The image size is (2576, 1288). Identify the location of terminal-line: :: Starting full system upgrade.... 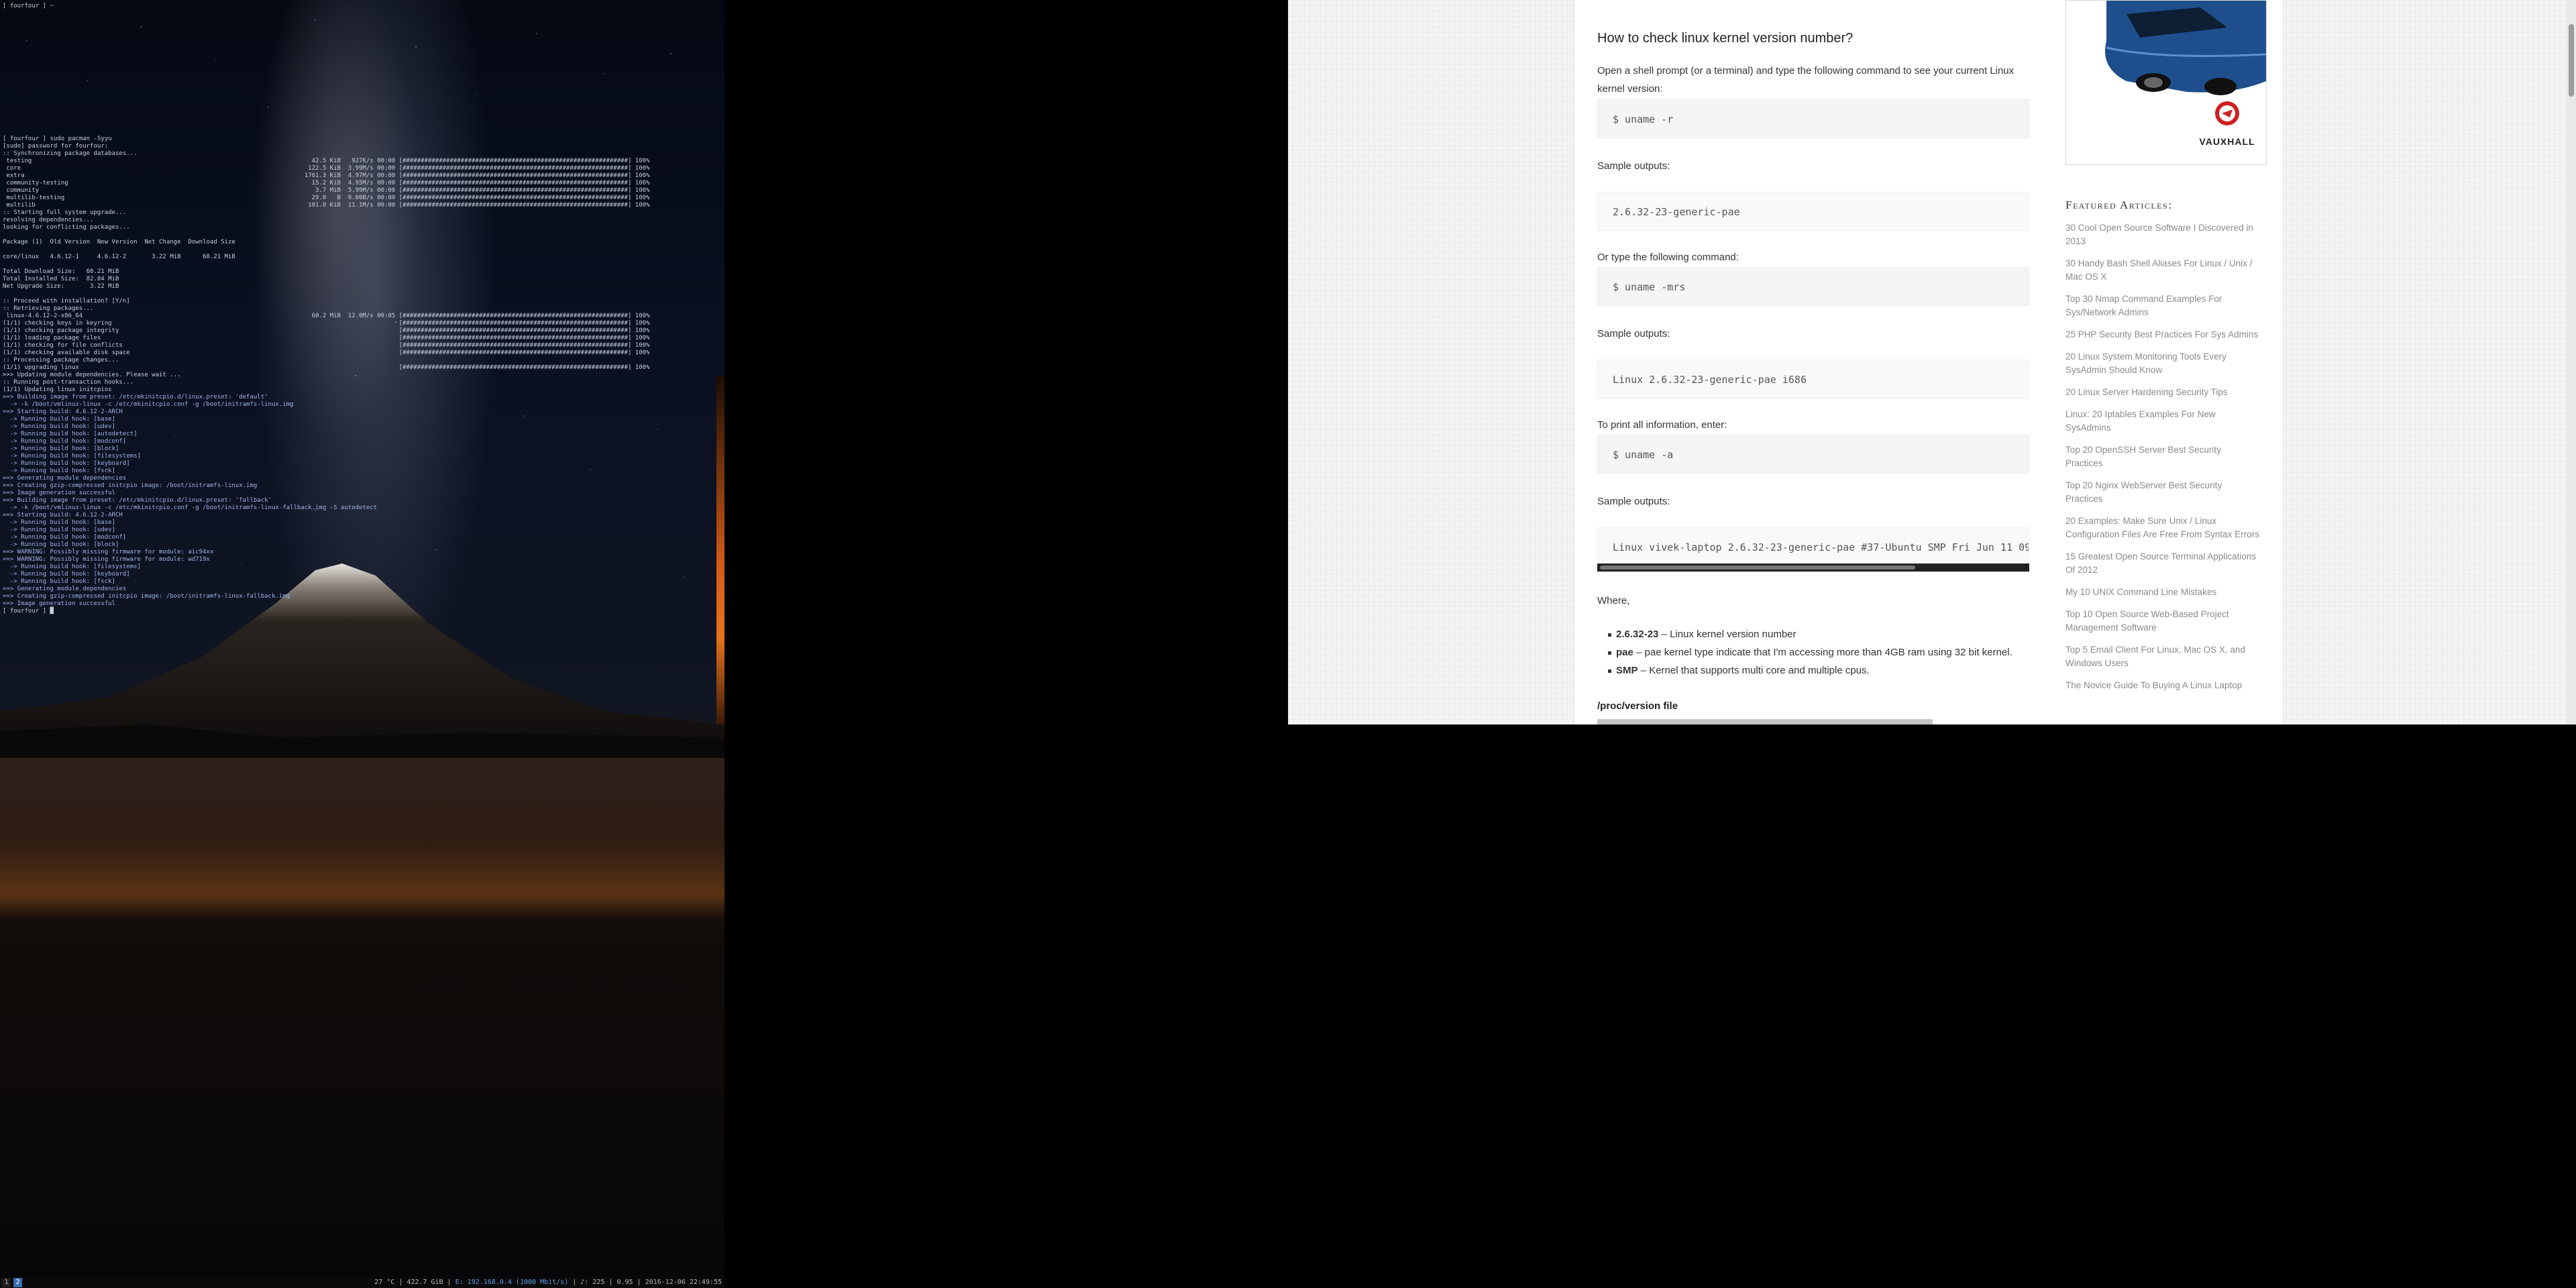
(65, 212).